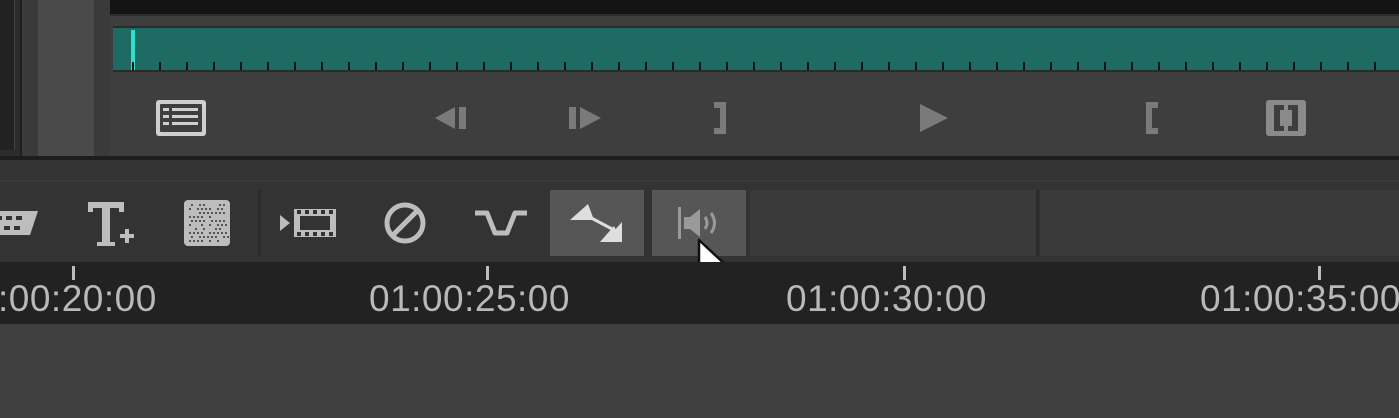 This screenshot has height=418, width=1399. What do you see at coordinates (754, 15) in the screenshot?
I see `viewer-divider` at bounding box center [754, 15].